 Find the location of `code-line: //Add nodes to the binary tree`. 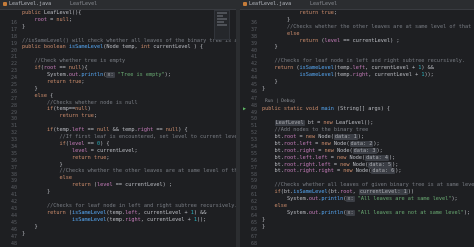

code-line: //Add nodes to the binary tree is located at coordinates (368, 130).